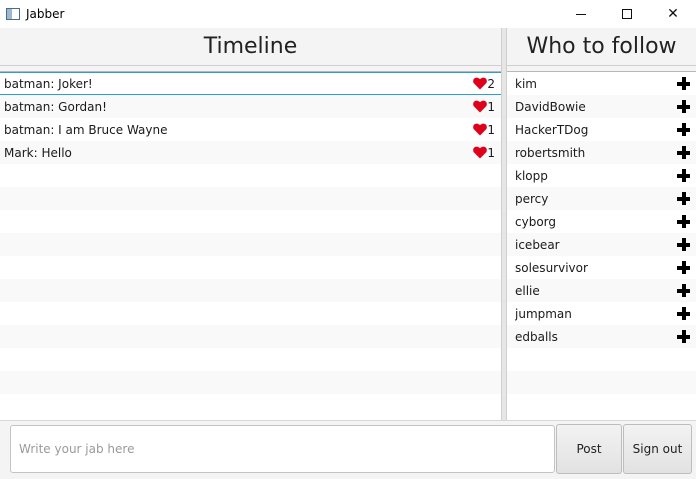 The width and height of the screenshot is (696, 479). What do you see at coordinates (55, 106) in the screenshot?
I see `jab-text: batman: Gordan!` at bounding box center [55, 106].